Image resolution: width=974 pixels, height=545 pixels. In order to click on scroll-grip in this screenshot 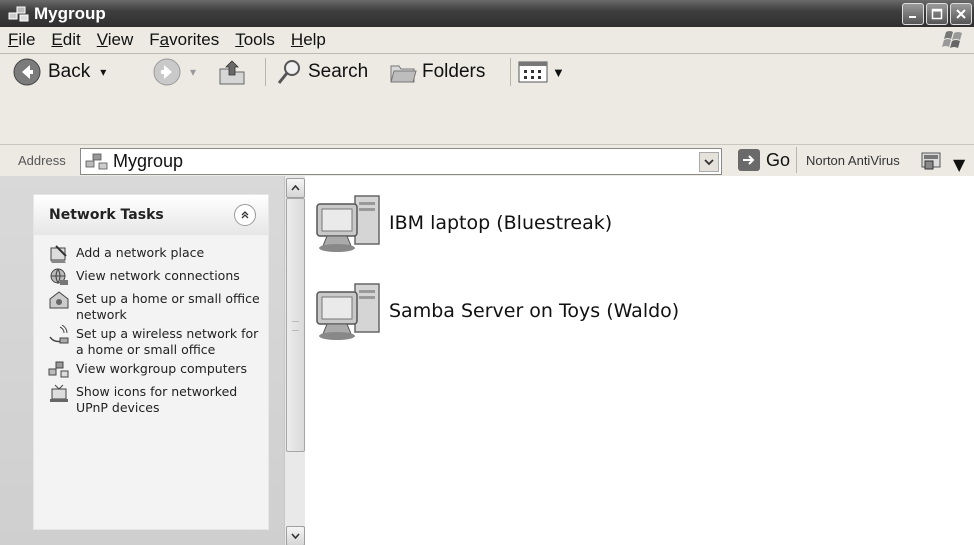, I will do `click(295, 326)`.